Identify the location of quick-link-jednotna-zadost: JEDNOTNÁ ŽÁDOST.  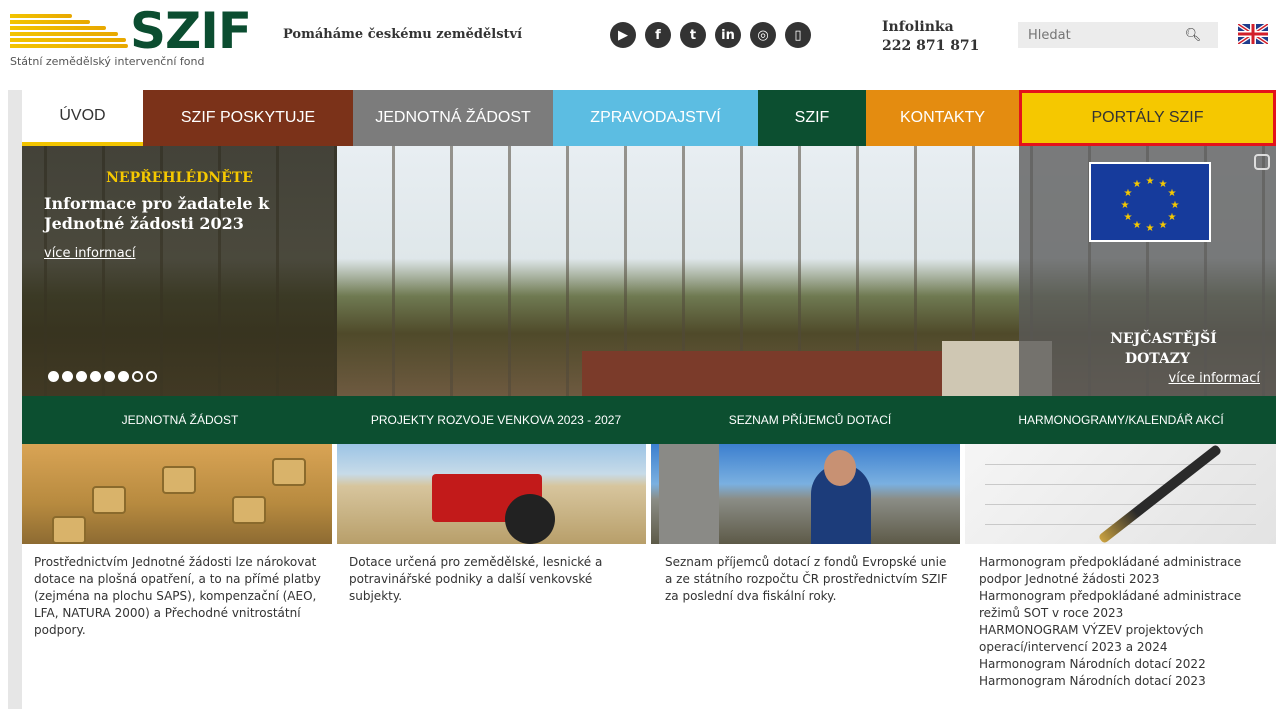
(180, 420).